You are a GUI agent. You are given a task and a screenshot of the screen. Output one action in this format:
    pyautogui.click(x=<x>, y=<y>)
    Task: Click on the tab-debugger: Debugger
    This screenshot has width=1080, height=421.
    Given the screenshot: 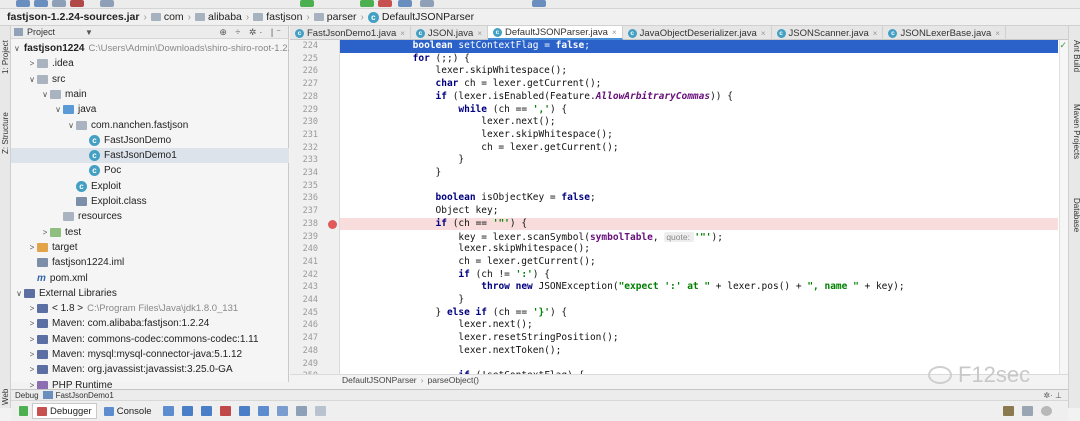 What is the action you would take?
    pyautogui.click(x=64, y=411)
    